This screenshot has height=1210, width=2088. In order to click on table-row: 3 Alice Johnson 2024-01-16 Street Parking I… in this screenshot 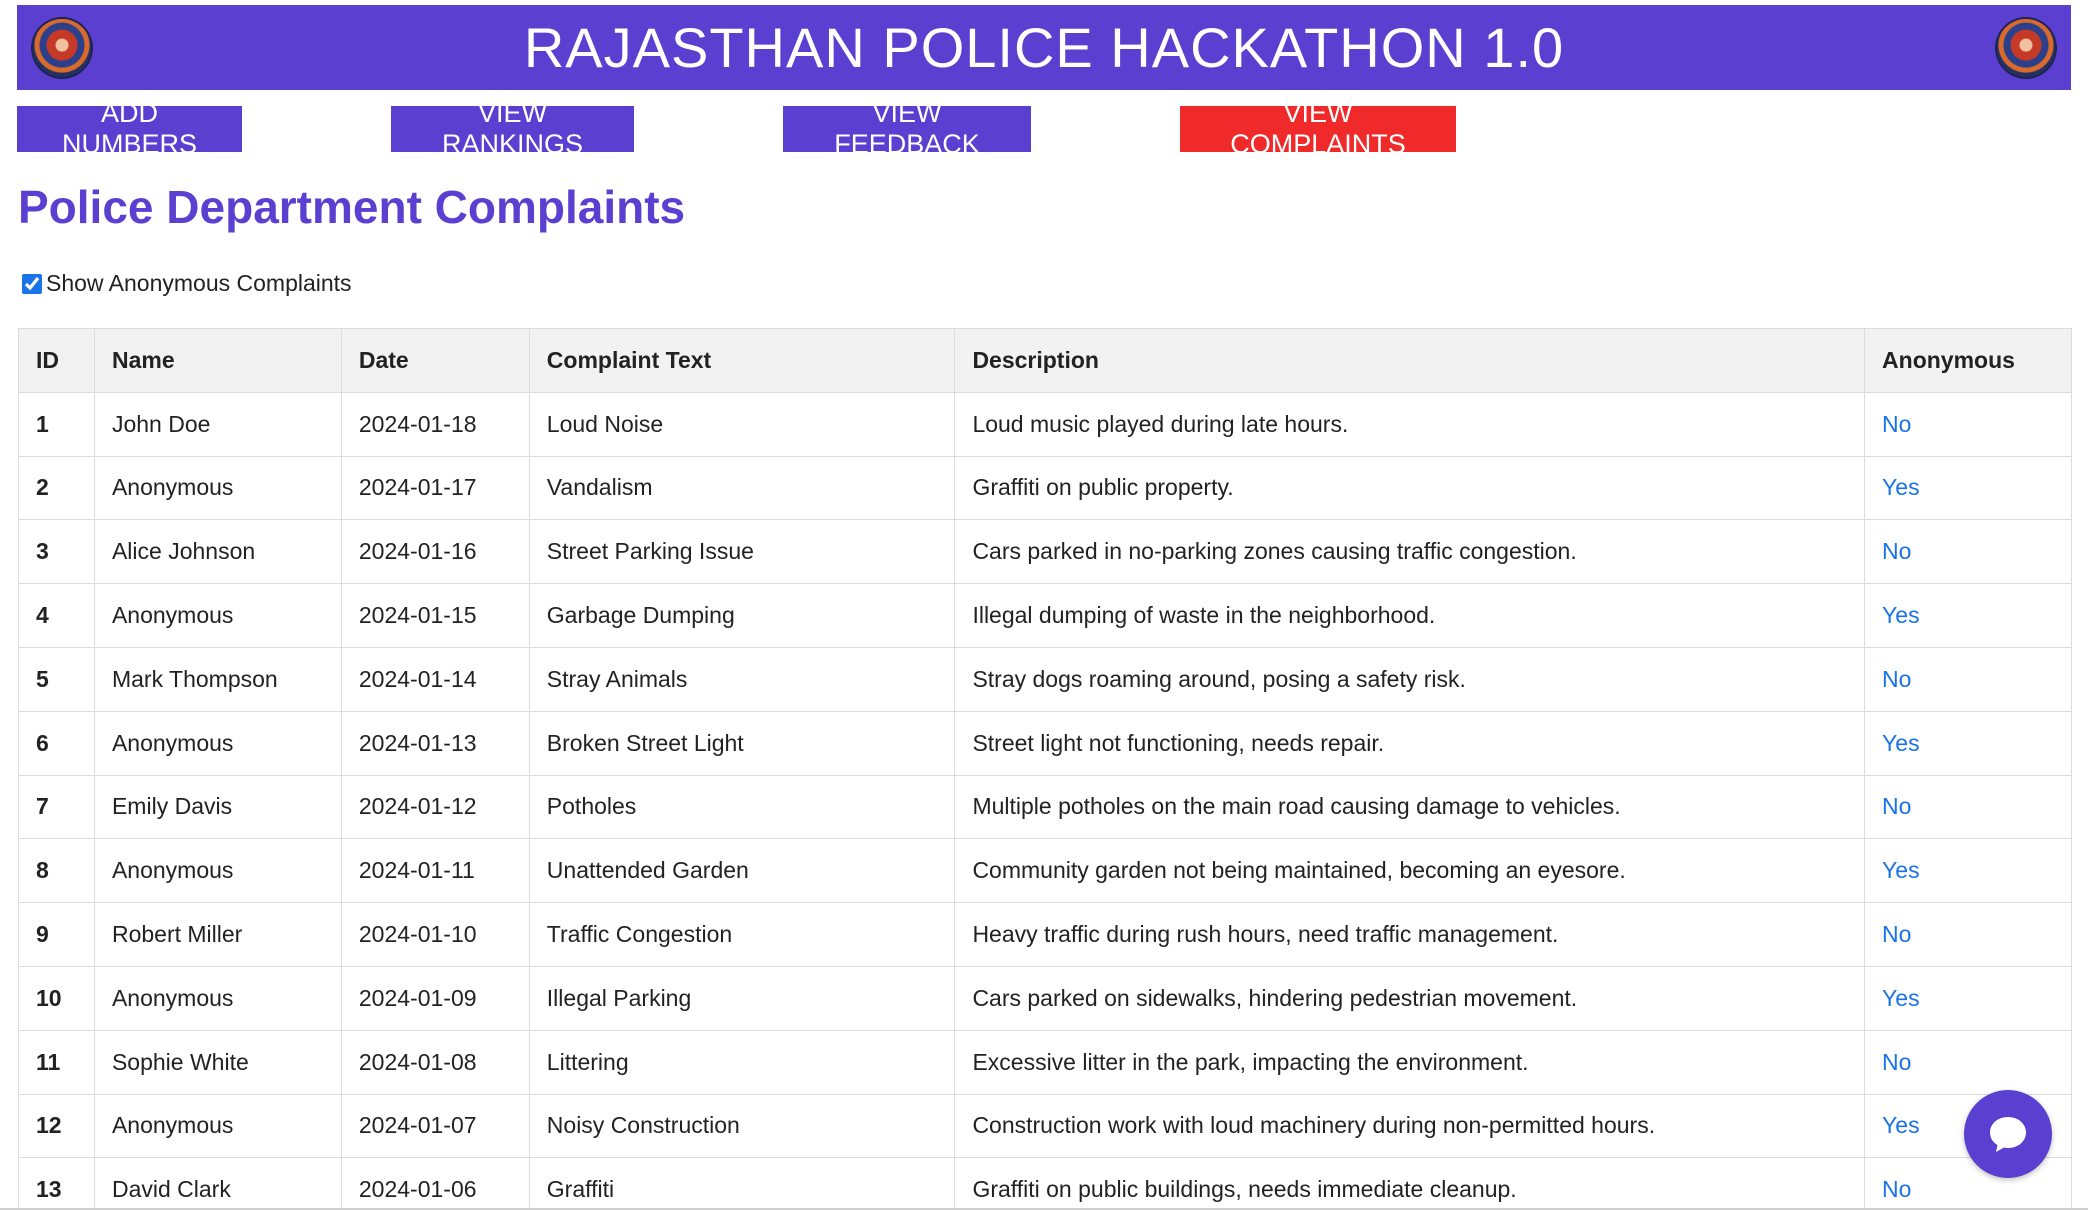, I will do `click(1045, 552)`.